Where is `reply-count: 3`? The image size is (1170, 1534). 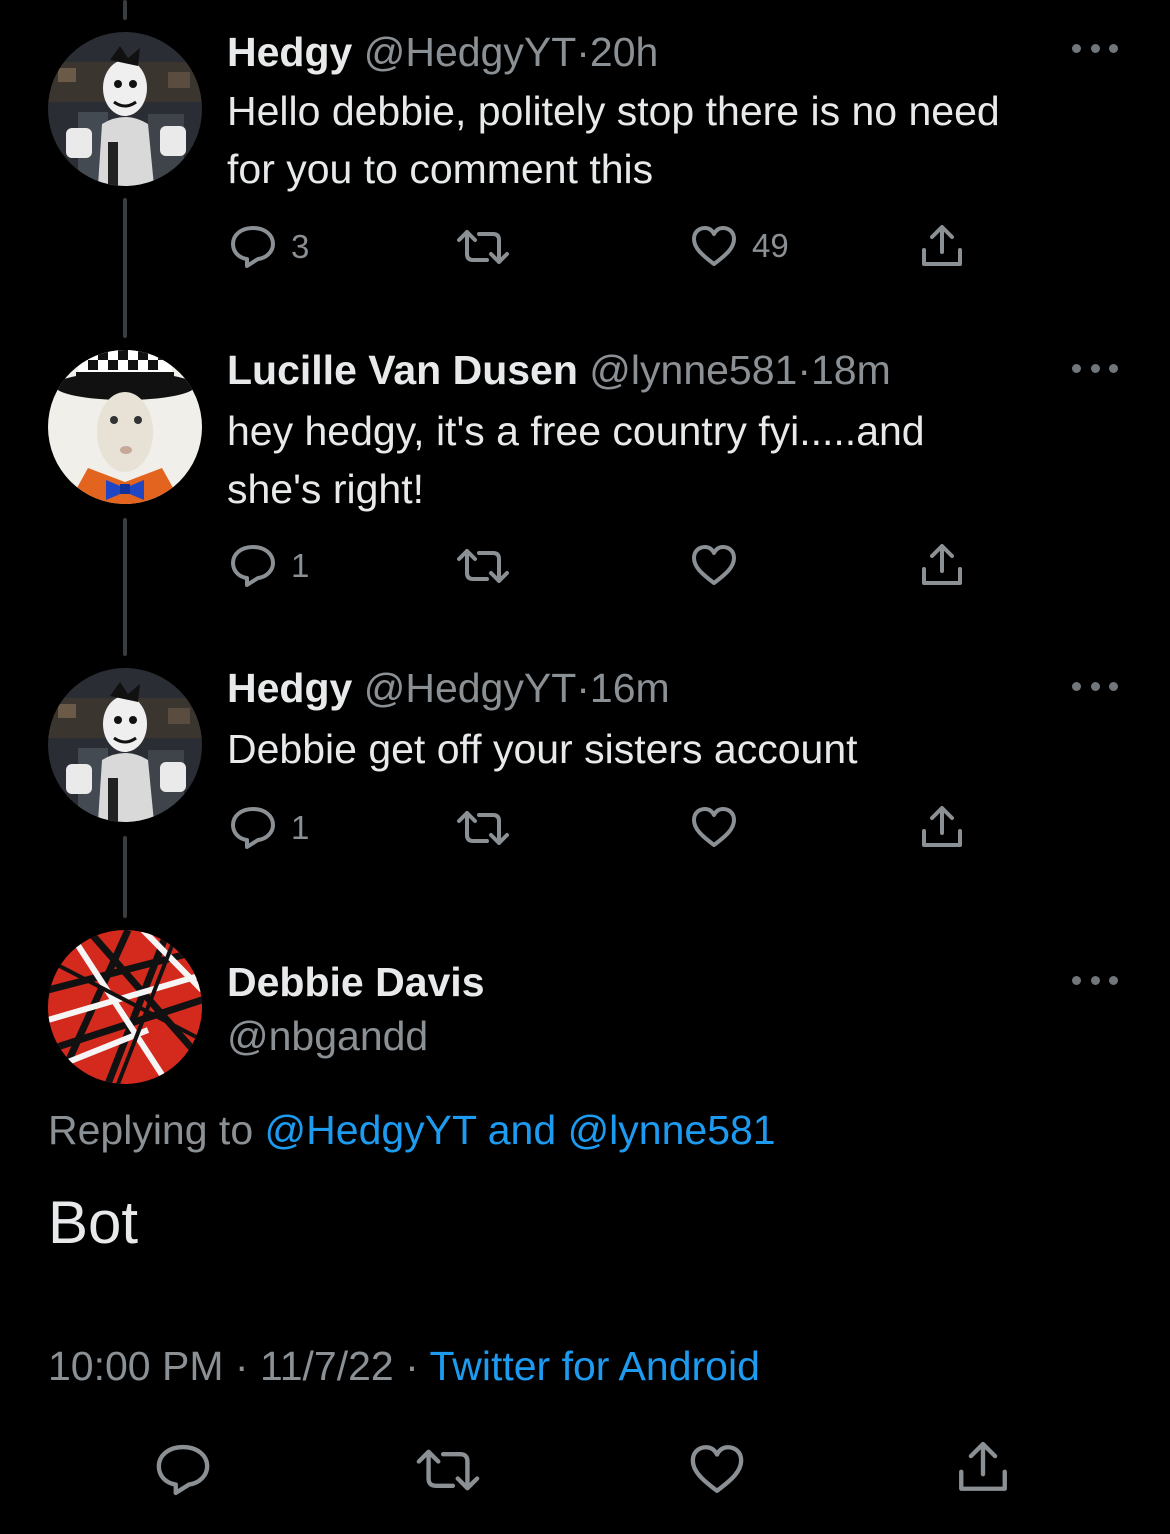 reply-count: 3 is located at coordinates (300, 246).